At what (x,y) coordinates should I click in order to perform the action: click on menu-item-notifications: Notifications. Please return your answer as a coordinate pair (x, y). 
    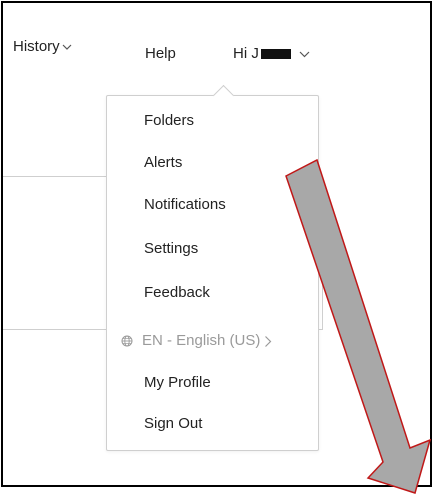
    Looking at the image, I should click on (185, 204).